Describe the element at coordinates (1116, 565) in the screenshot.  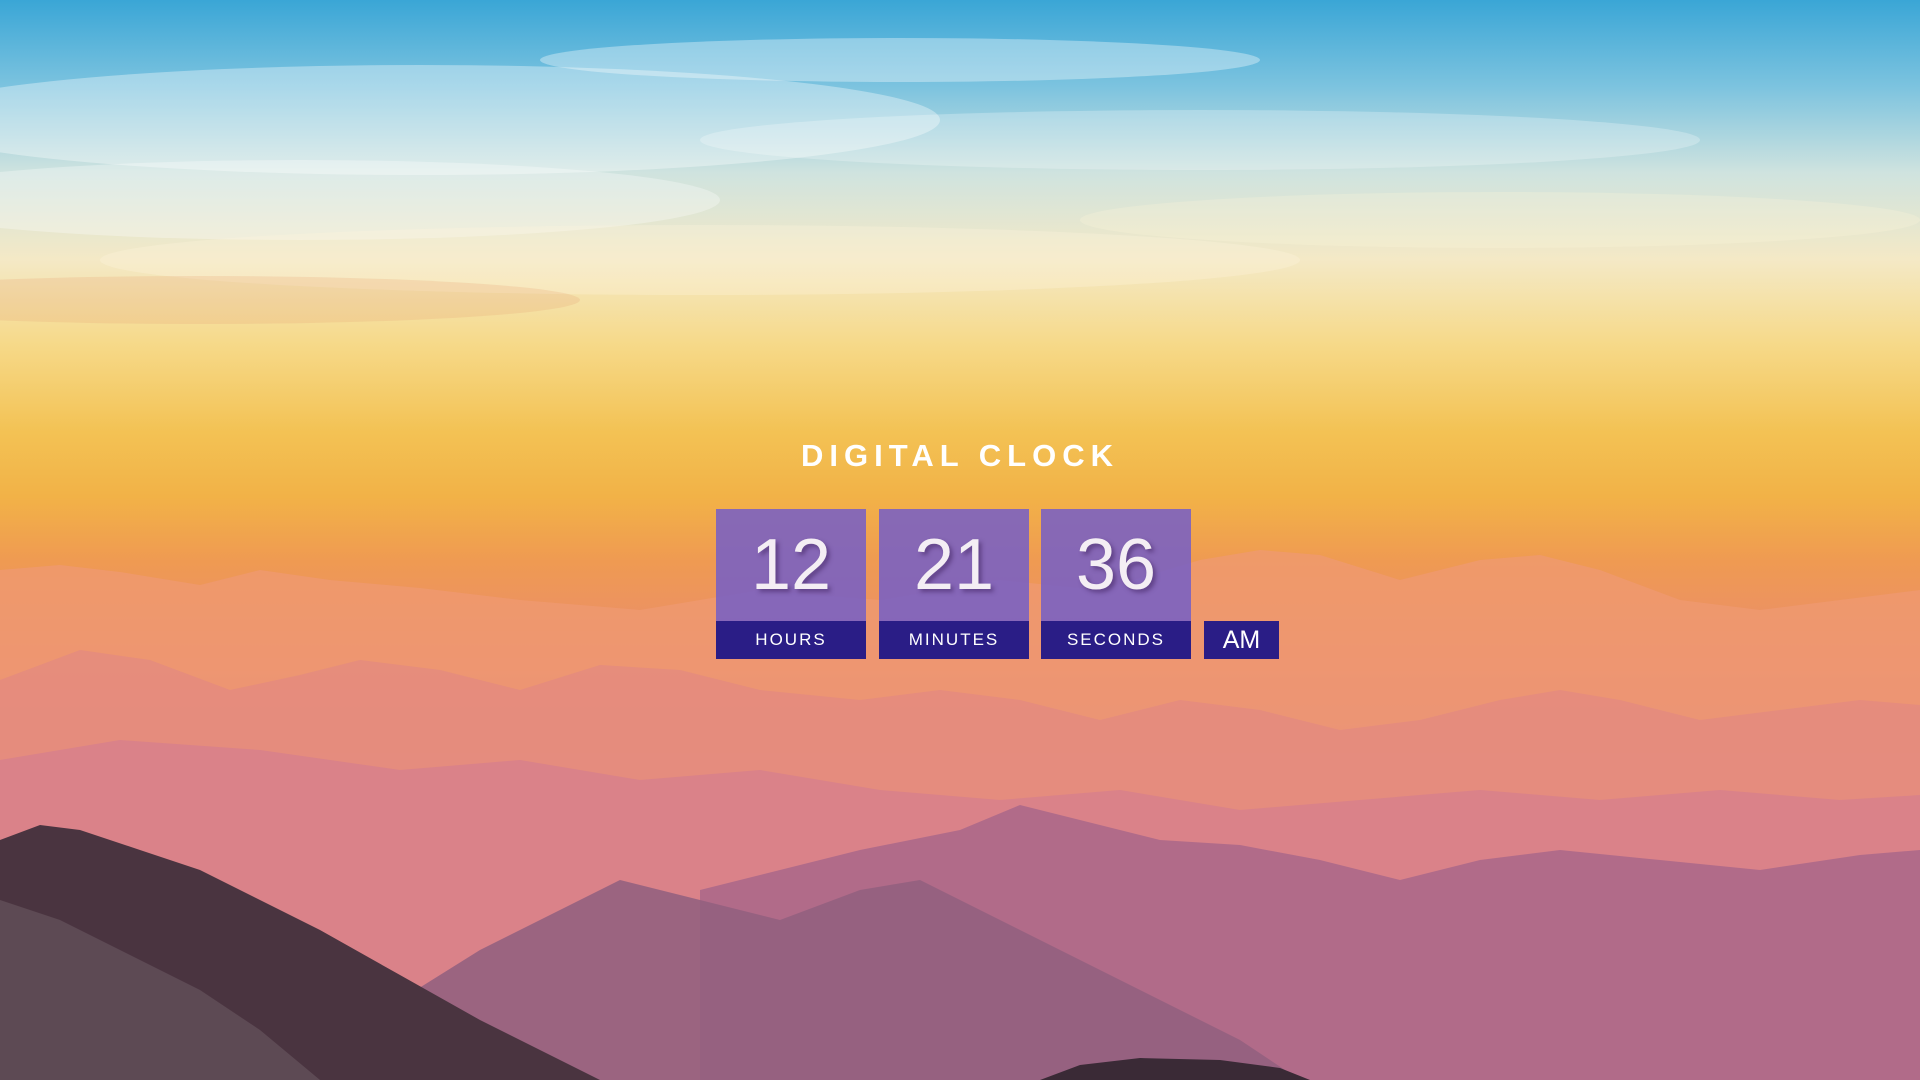
I see `seconds-value: 36` at that location.